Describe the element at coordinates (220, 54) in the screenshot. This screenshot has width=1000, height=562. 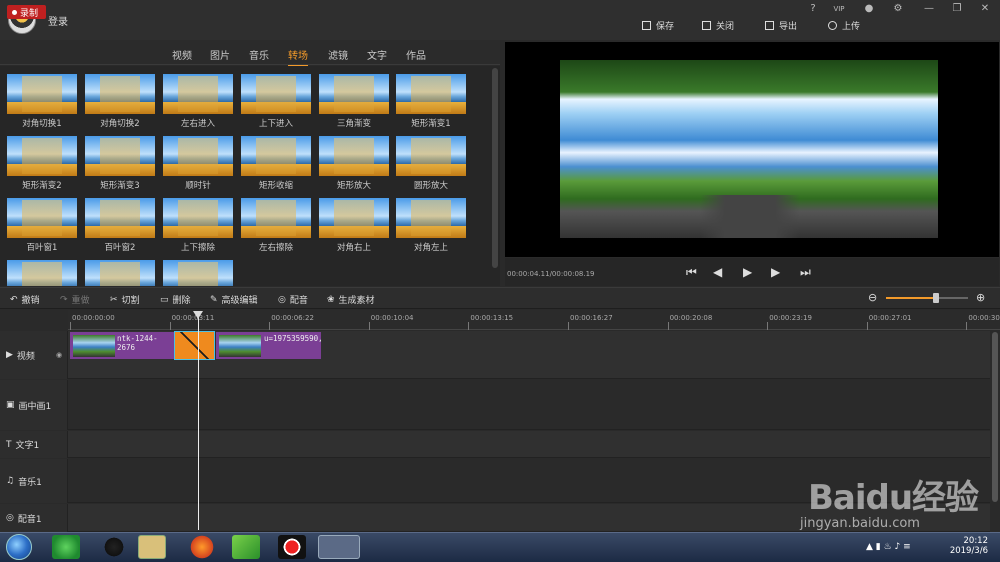
I see `tab-image: 图片` at that location.